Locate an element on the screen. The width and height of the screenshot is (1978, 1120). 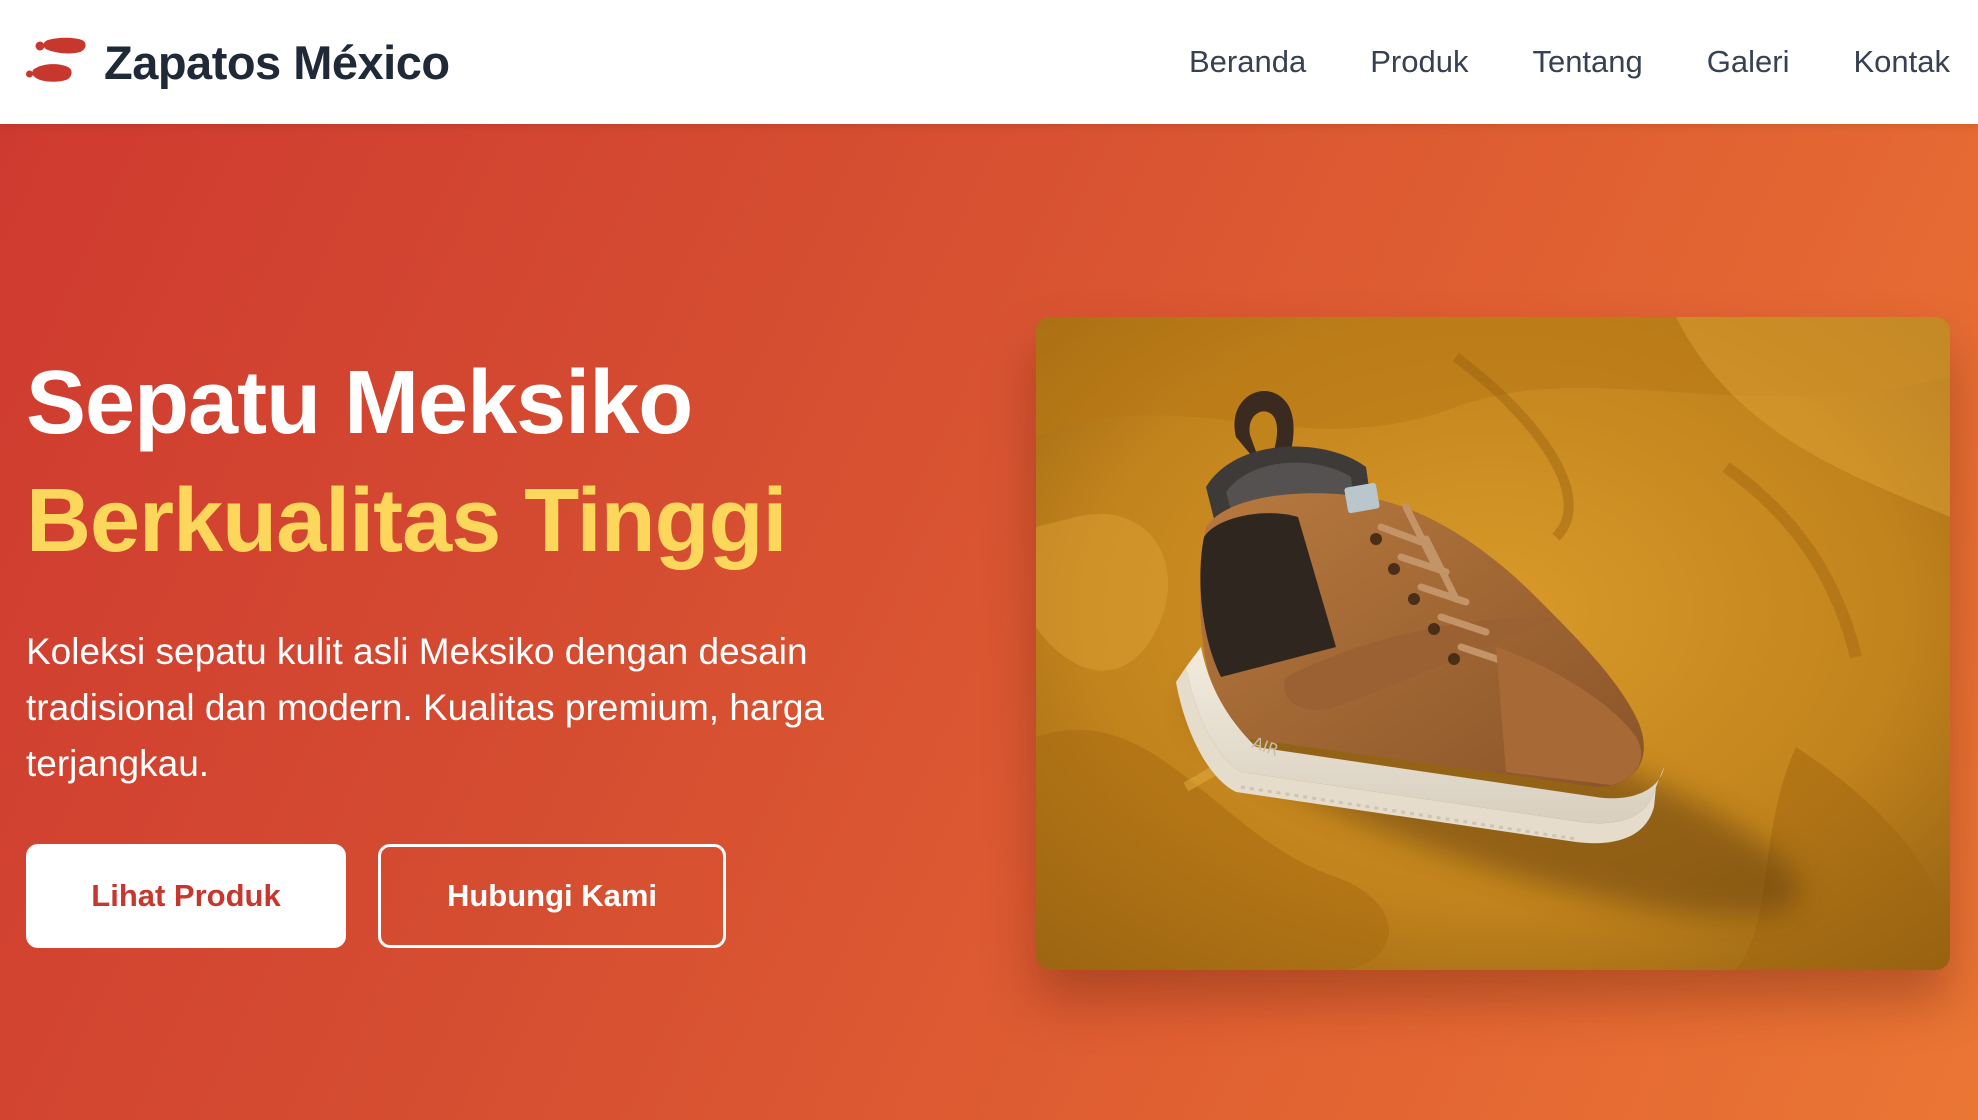
contact-us-button: Hubungi Kami is located at coordinates (552, 896).